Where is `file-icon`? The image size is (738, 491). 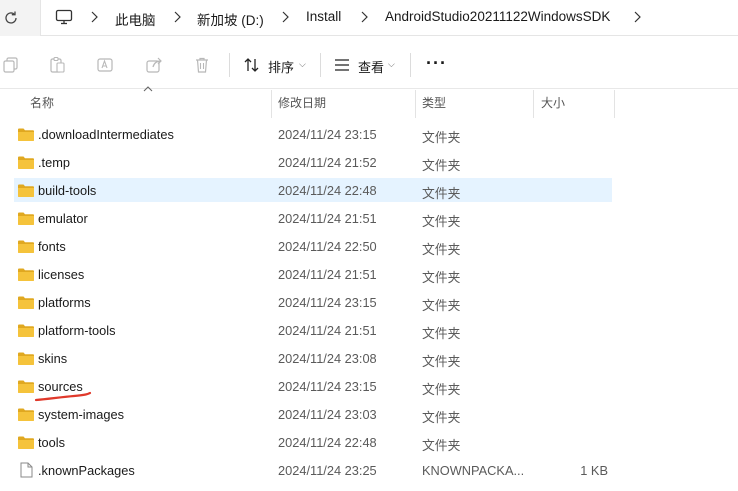 file-icon is located at coordinates (26, 470).